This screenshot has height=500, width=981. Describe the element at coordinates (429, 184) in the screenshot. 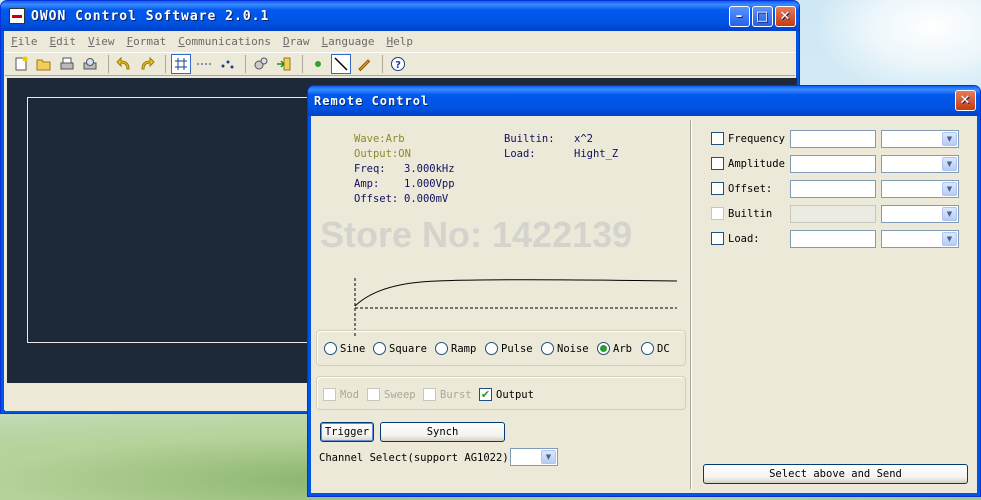

I see `amp-value: 1.000Vpp` at that location.